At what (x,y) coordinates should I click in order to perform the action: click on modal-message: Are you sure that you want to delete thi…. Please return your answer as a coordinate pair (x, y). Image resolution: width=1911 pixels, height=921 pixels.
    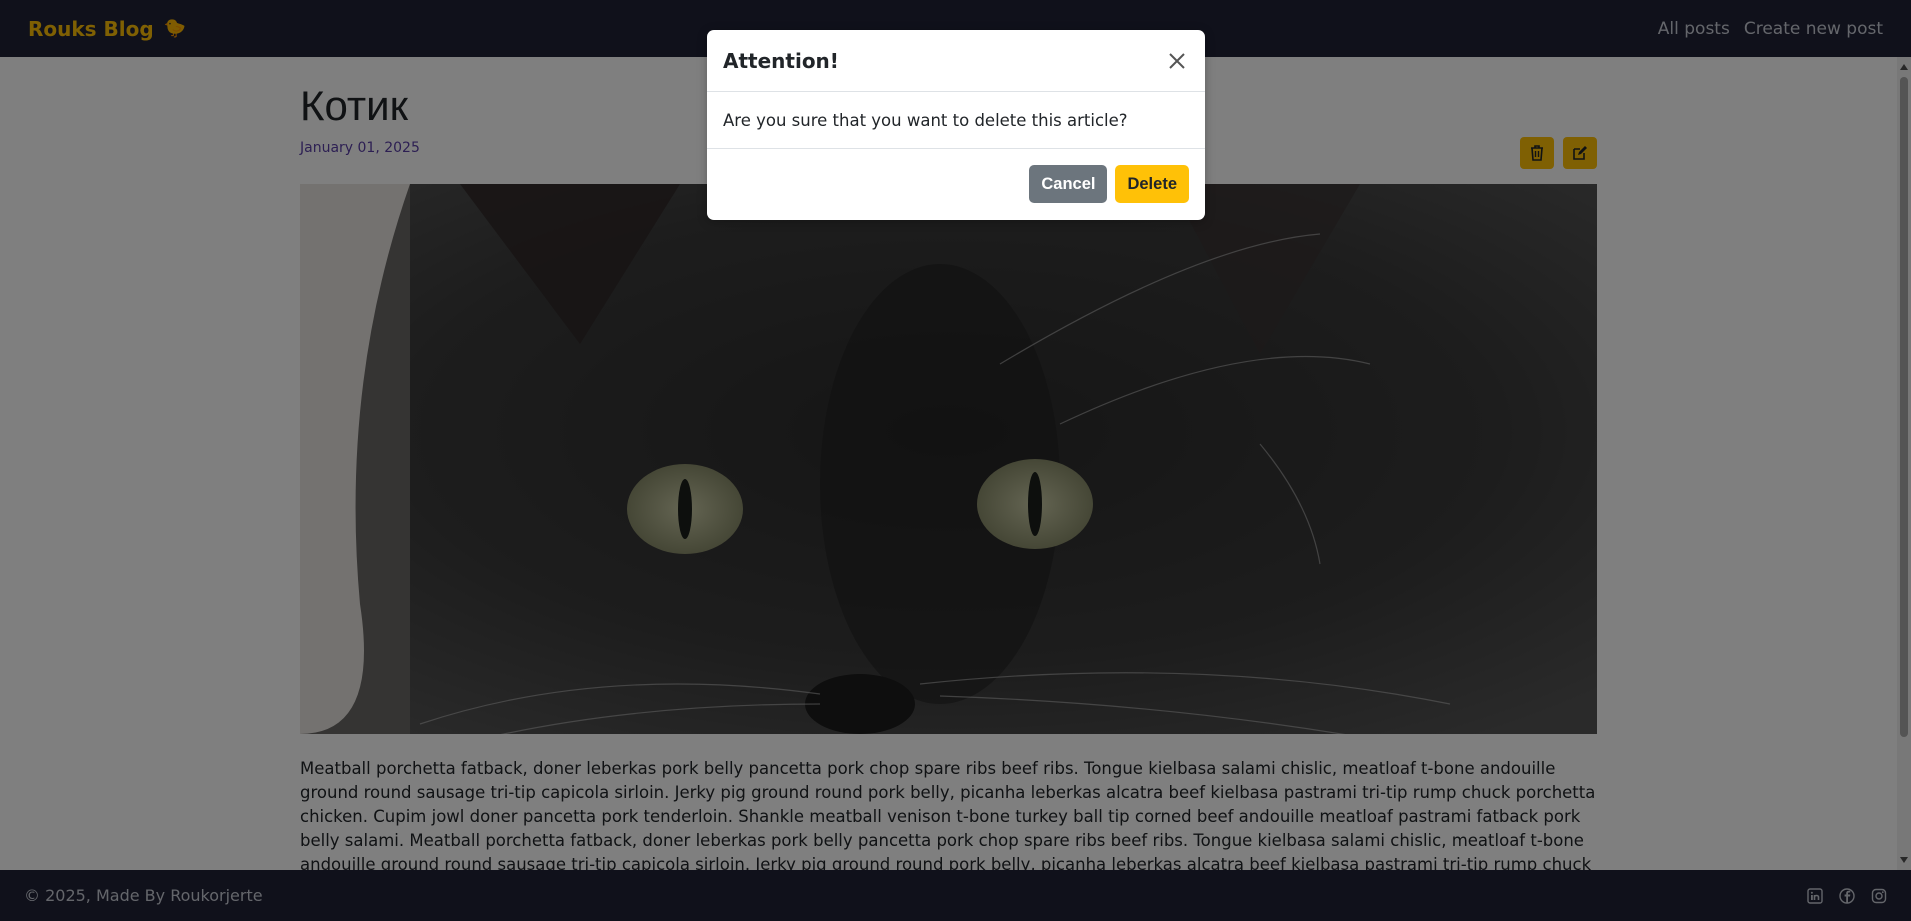
    Looking at the image, I should click on (925, 120).